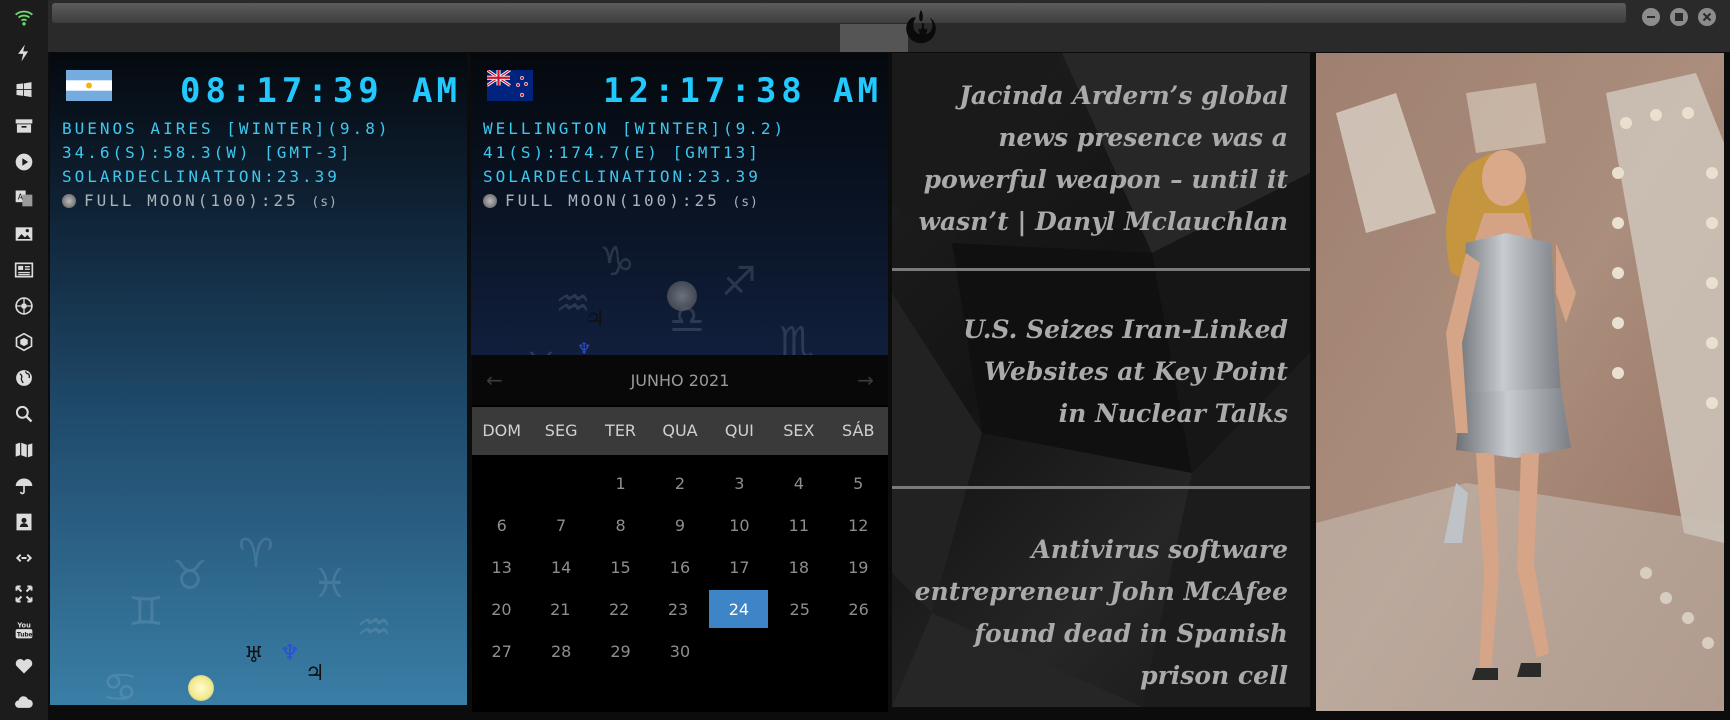  Describe the element at coordinates (739, 483) in the screenshot. I see `calendar-day: 3` at that location.